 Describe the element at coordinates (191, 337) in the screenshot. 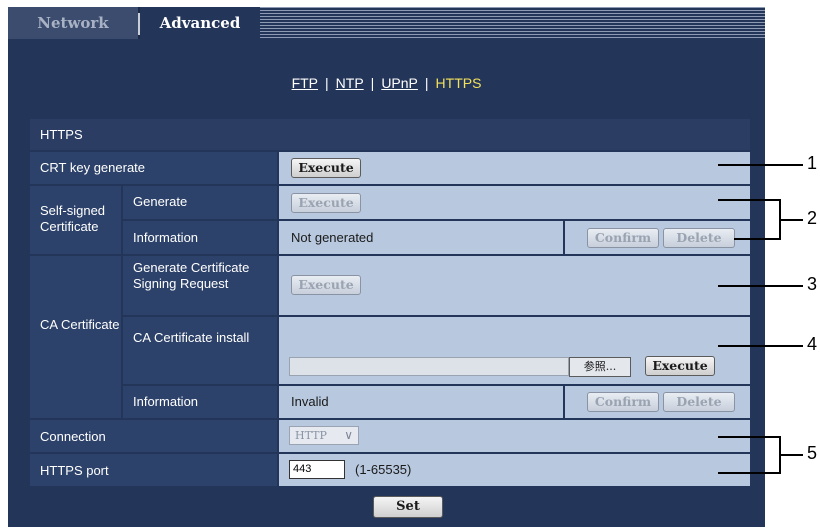

I see `ca-install-label: CA Certificate install` at that location.